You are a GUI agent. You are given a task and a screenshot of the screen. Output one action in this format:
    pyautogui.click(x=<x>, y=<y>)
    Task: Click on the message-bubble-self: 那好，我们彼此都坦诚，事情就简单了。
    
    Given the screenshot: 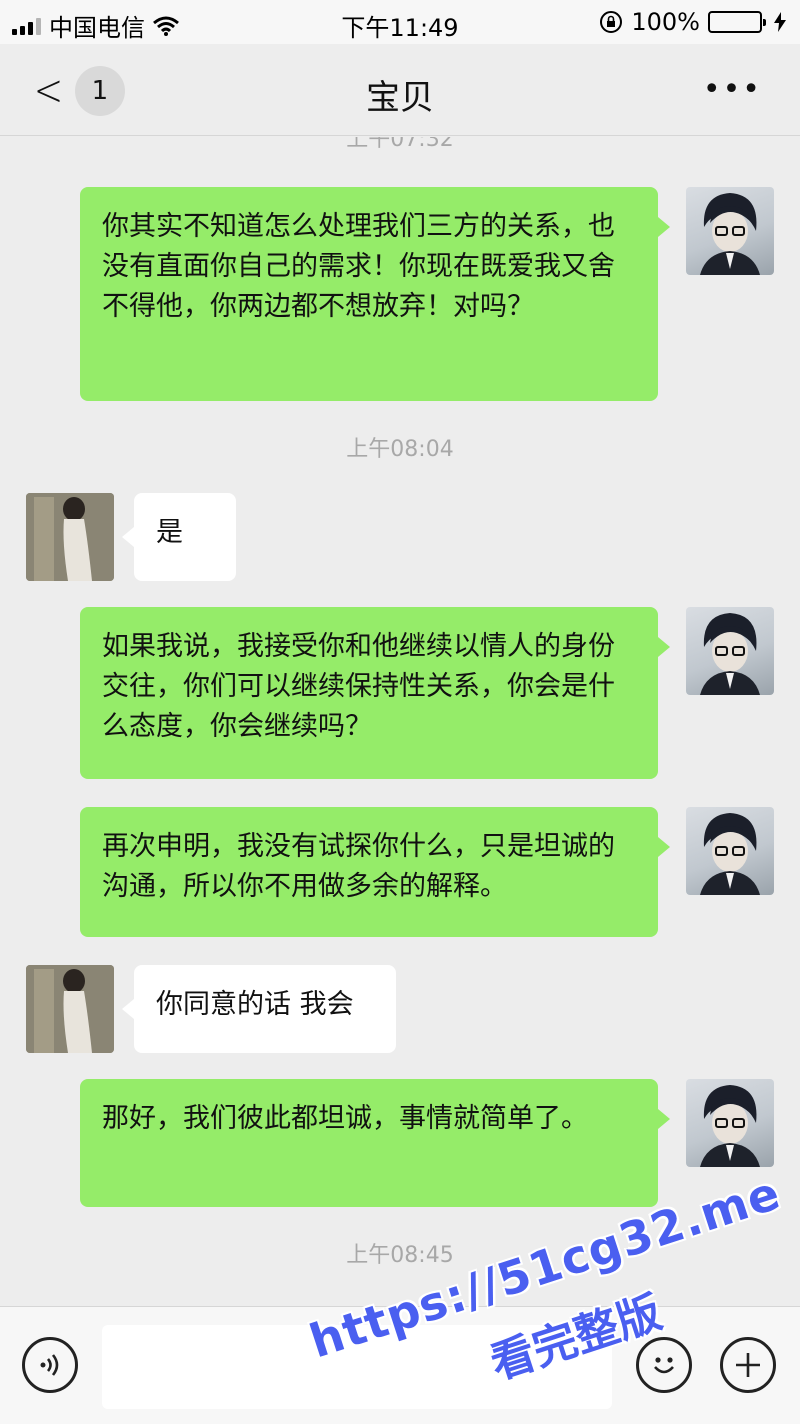 What is the action you would take?
    pyautogui.click(x=375, y=1143)
    